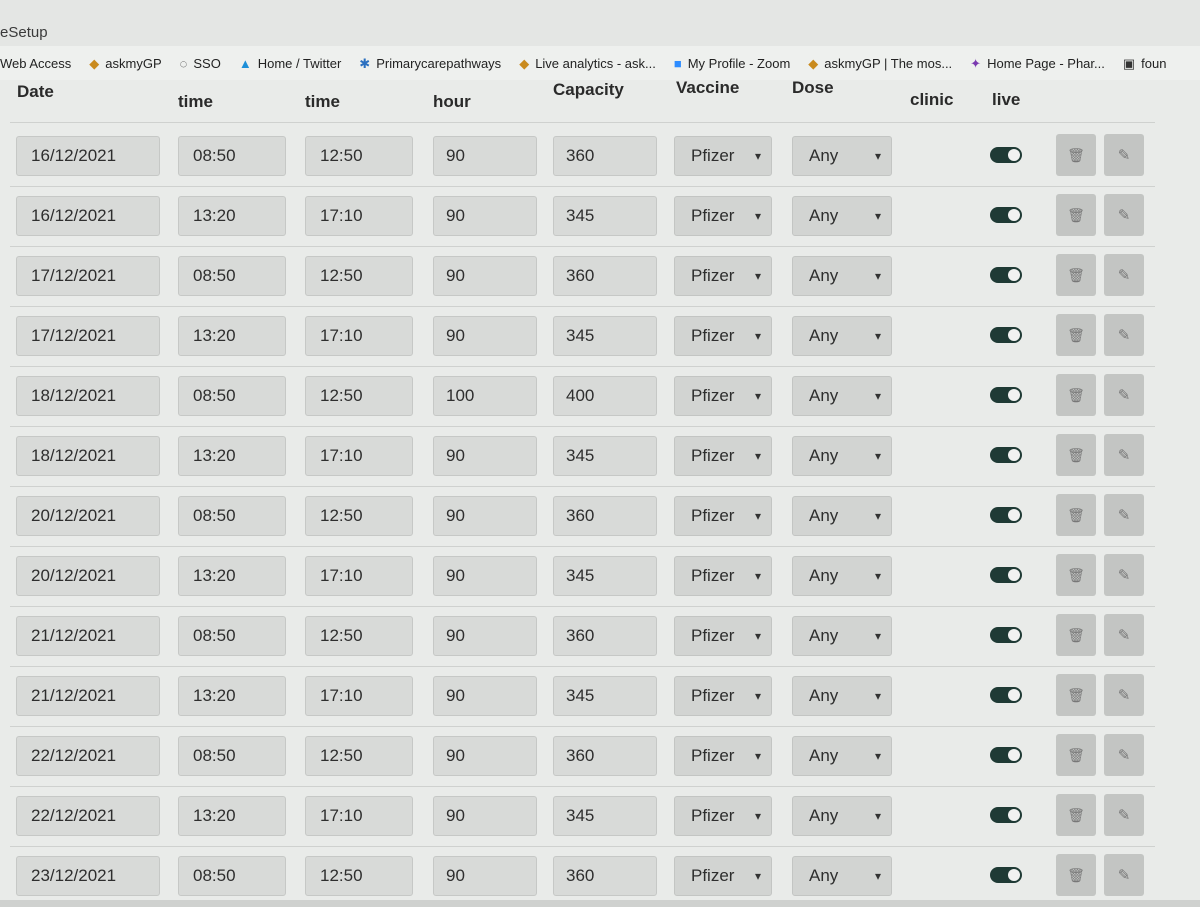  Describe the element at coordinates (88, 336) in the screenshot. I see `date-field: 17/12/2021` at that location.